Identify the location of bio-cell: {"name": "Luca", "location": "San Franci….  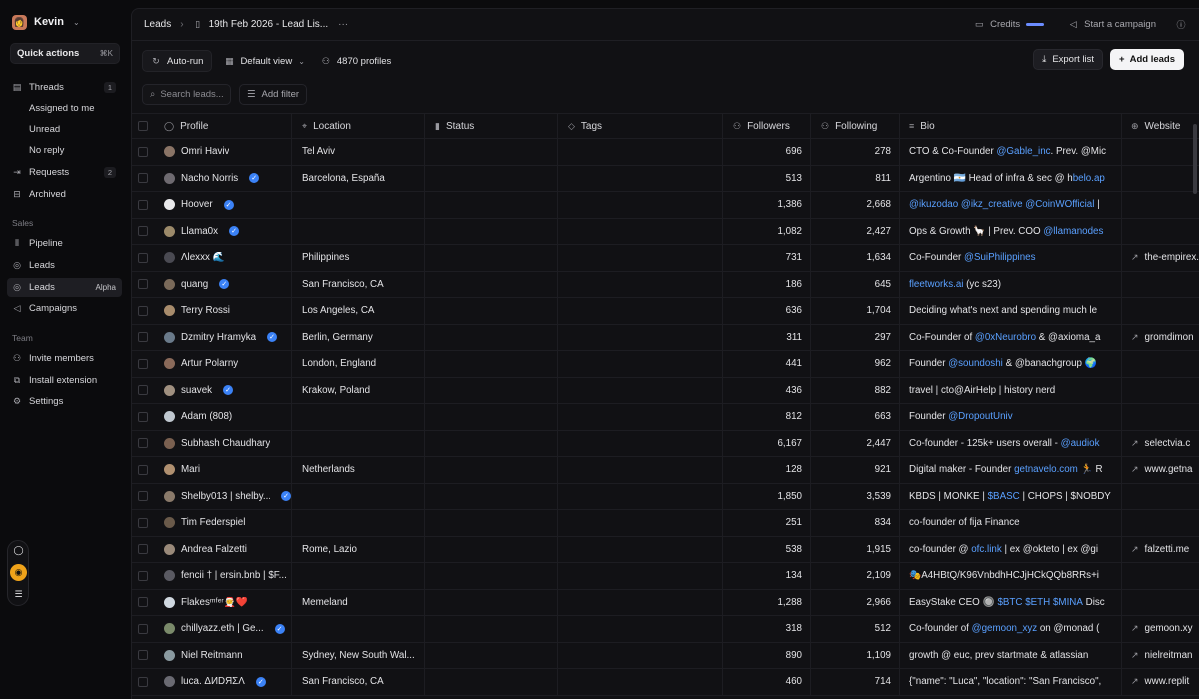
(1011, 682).